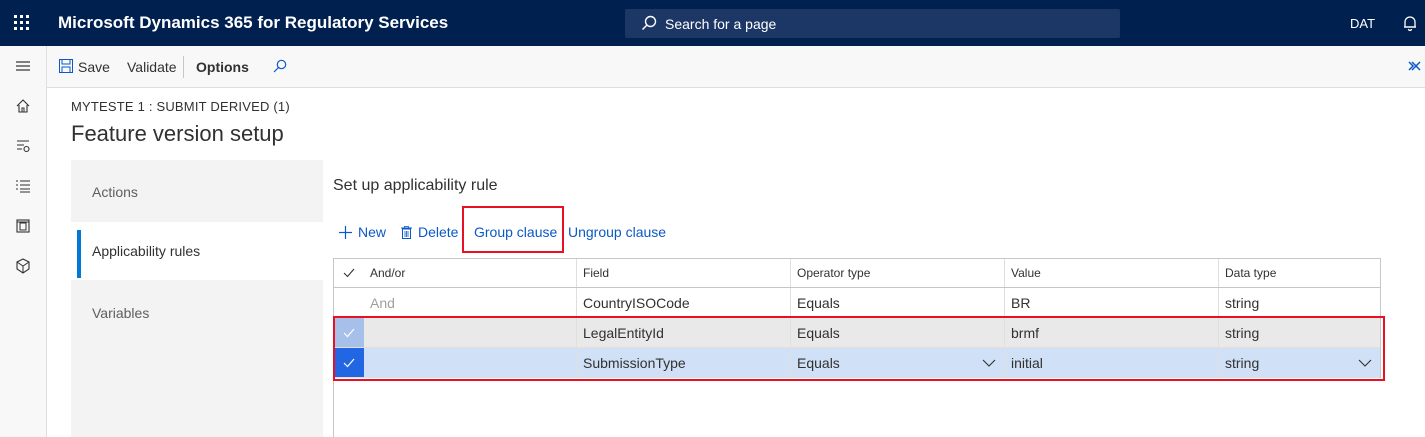  I want to click on search-placeholder: Search for a page, so click(721, 24).